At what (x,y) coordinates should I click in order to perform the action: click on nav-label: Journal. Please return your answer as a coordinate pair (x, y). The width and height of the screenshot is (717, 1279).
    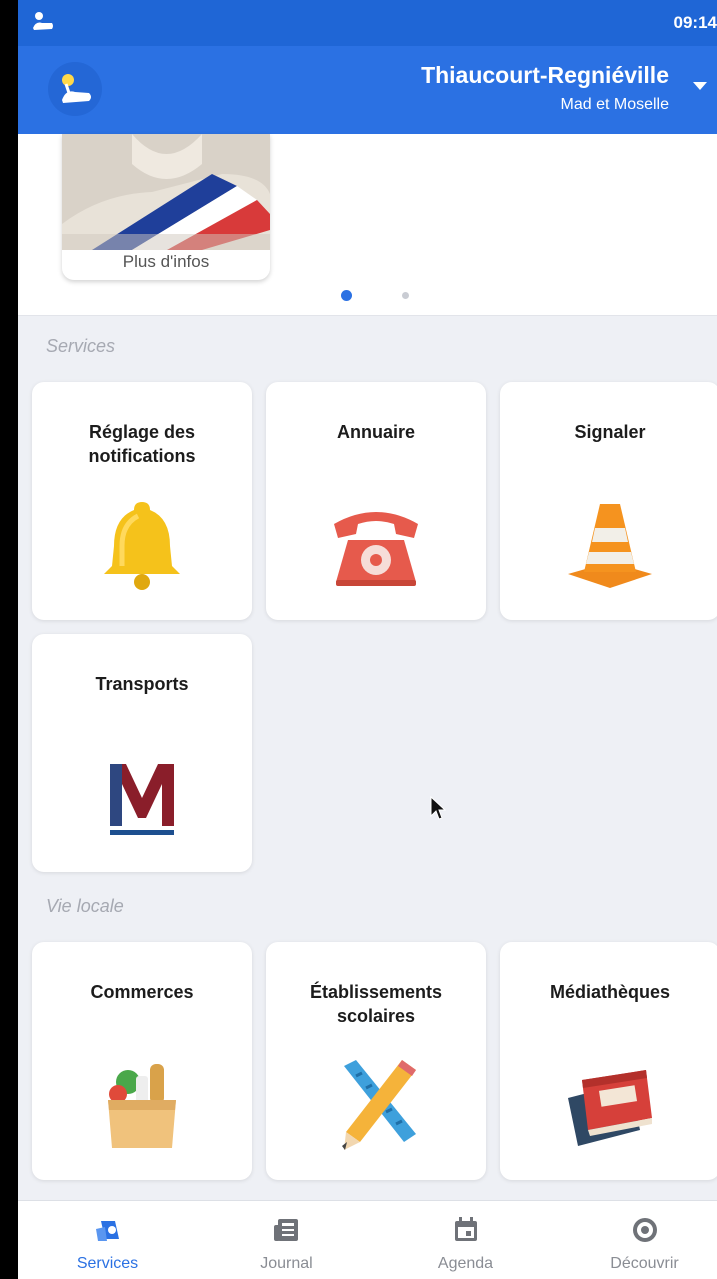
    Looking at the image, I should click on (286, 1263).